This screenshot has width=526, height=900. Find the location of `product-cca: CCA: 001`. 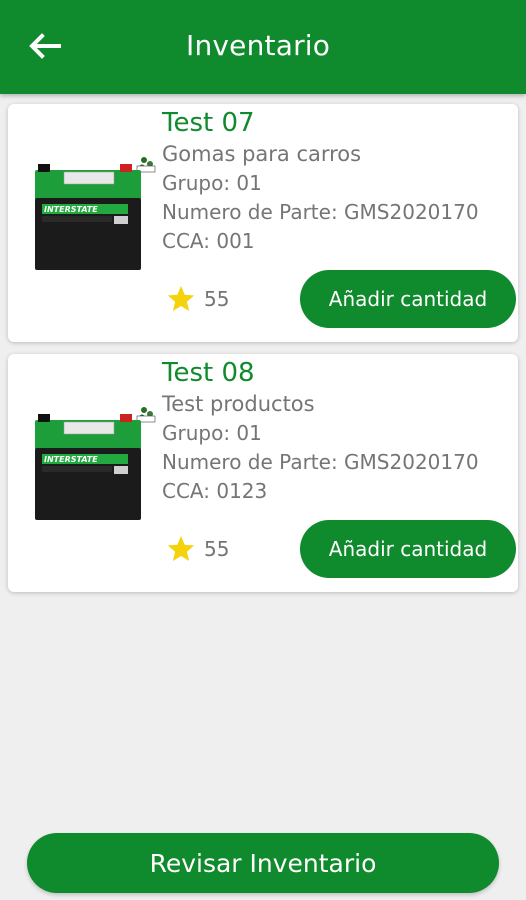

product-cca: CCA: 001 is located at coordinates (208, 241).